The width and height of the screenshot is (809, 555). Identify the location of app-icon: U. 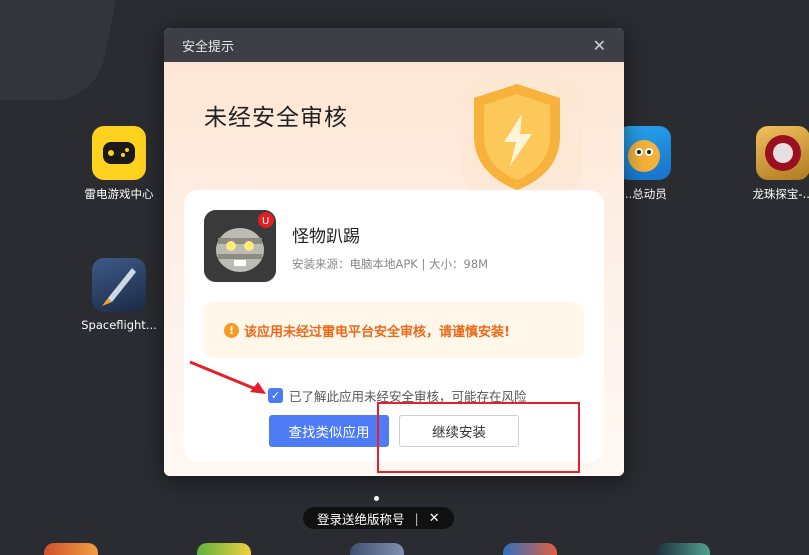
(240, 246).